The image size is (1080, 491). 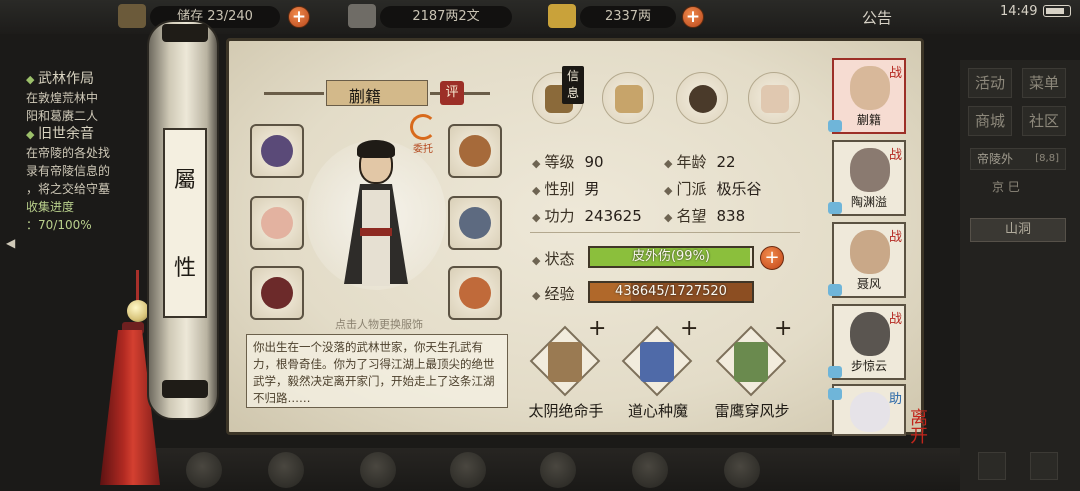 I want to click on member-name: 蒯籍, so click(x=868, y=120).